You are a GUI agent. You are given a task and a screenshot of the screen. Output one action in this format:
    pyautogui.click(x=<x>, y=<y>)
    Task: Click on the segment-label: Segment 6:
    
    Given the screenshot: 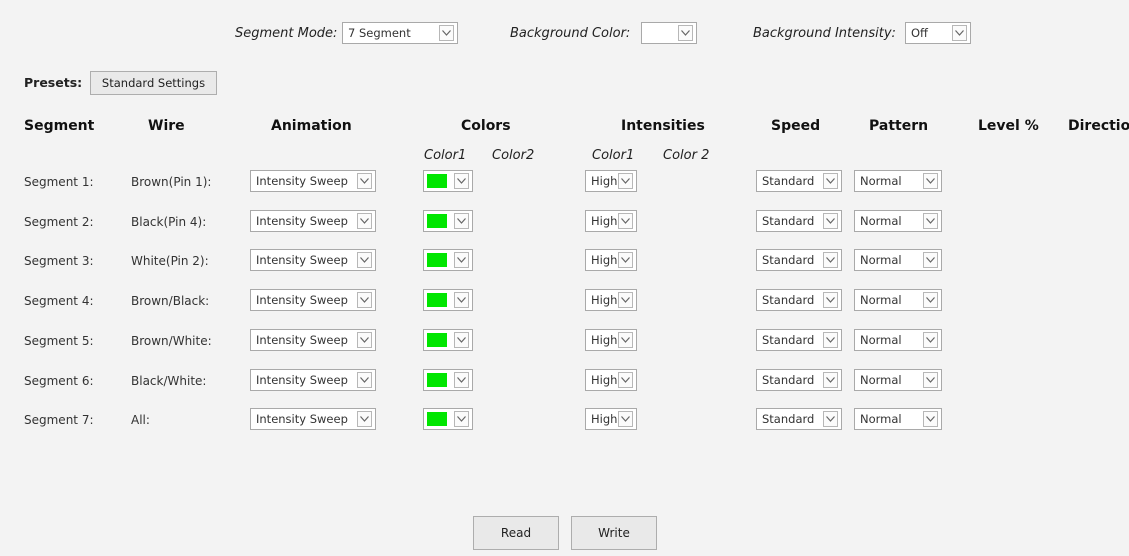 What is the action you would take?
    pyautogui.click(x=59, y=381)
    